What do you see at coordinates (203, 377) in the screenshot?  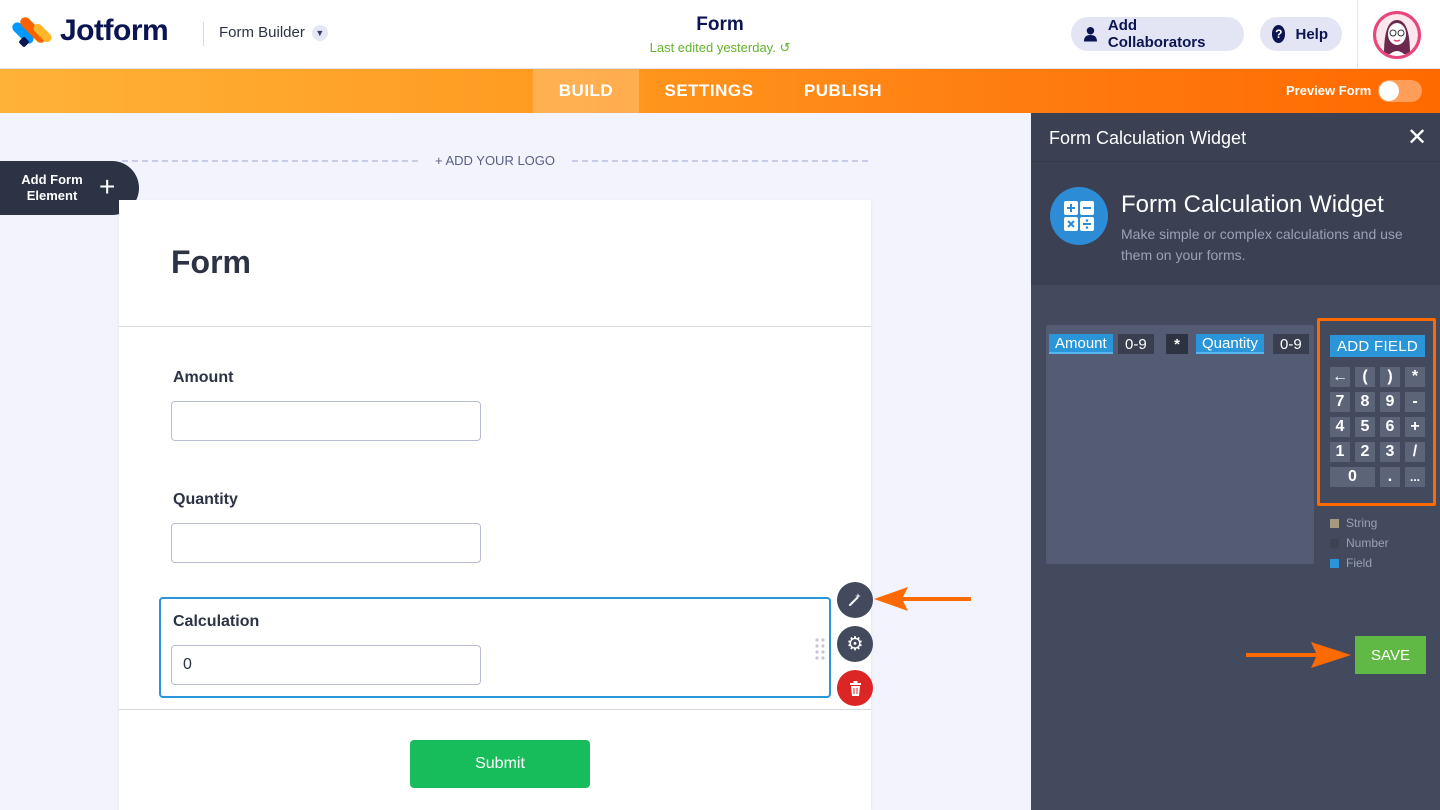 I see `amount-label: Amount` at bounding box center [203, 377].